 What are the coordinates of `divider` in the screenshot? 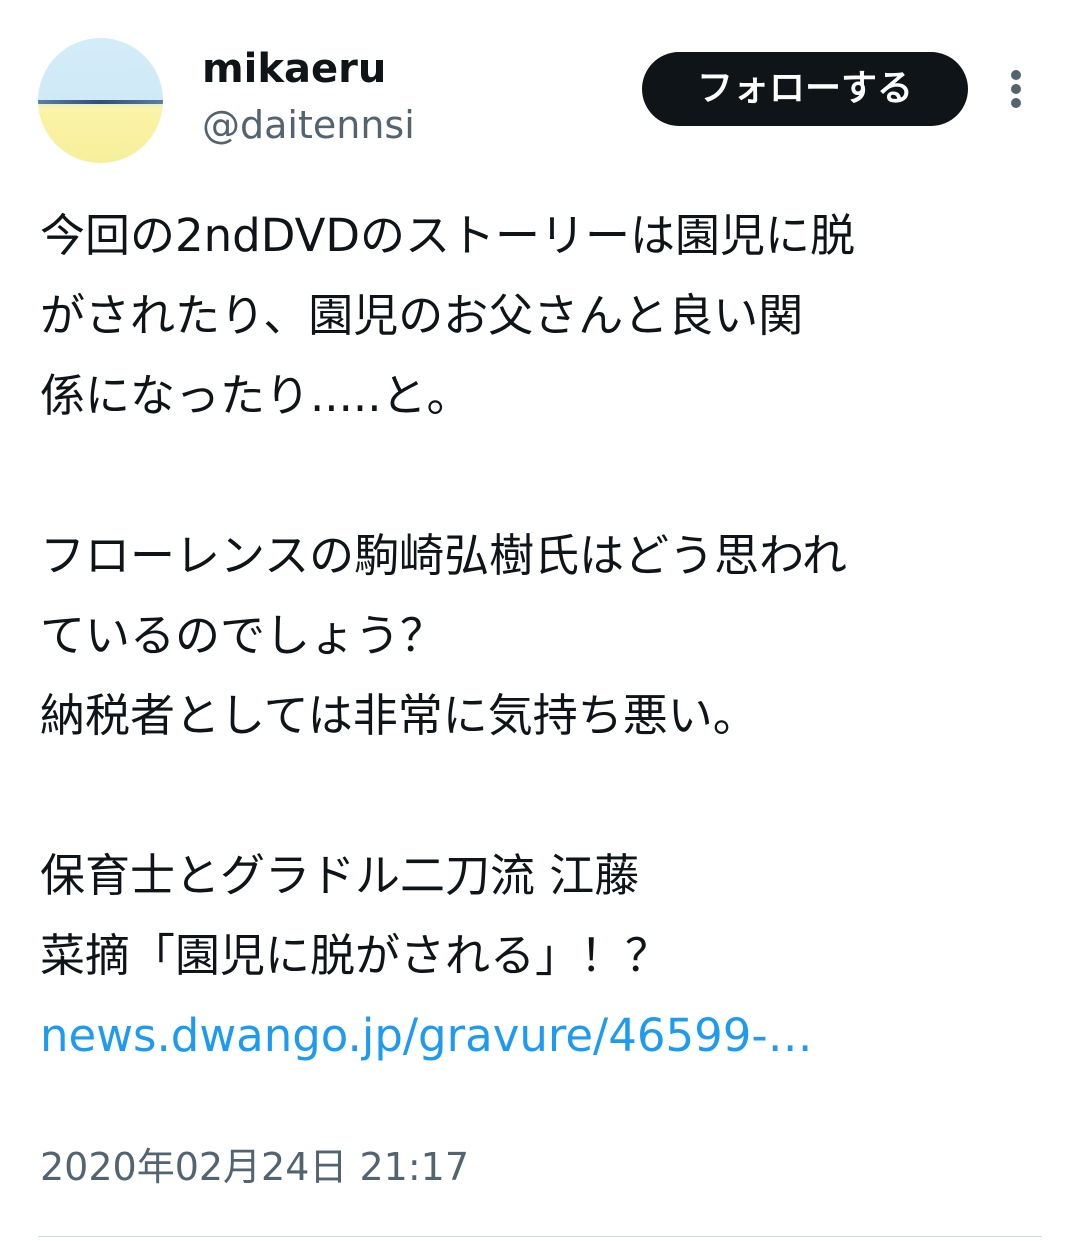 It's located at (540, 1236).